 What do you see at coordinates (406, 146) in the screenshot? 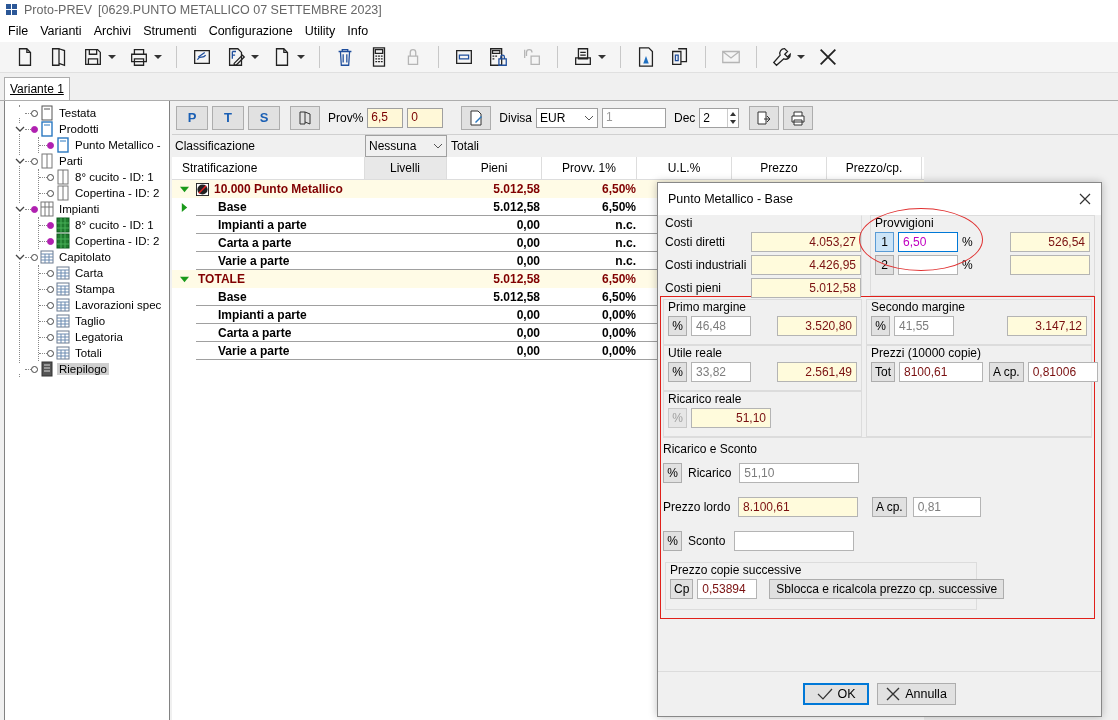
I see `classification-dropdown: Nessuna` at bounding box center [406, 146].